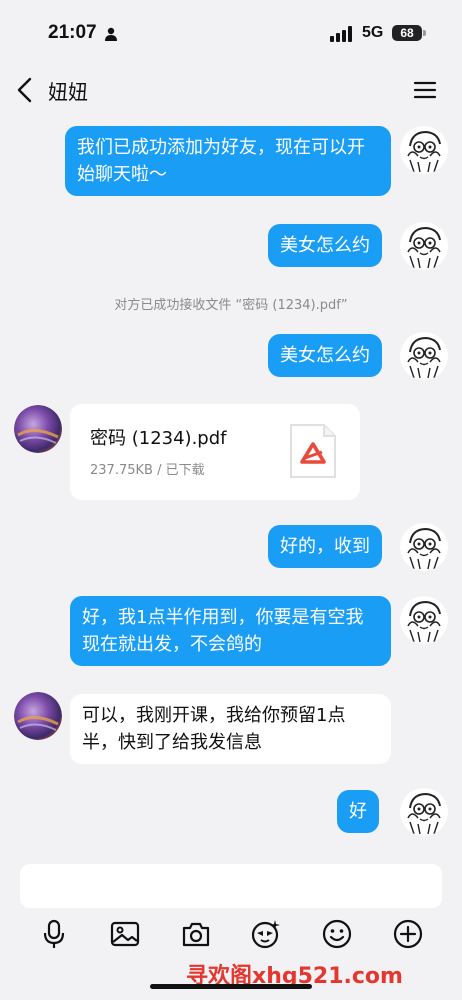 This screenshot has width=462, height=1000. Describe the element at coordinates (196, 934) in the screenshot. I see `camera-icon` at that location.